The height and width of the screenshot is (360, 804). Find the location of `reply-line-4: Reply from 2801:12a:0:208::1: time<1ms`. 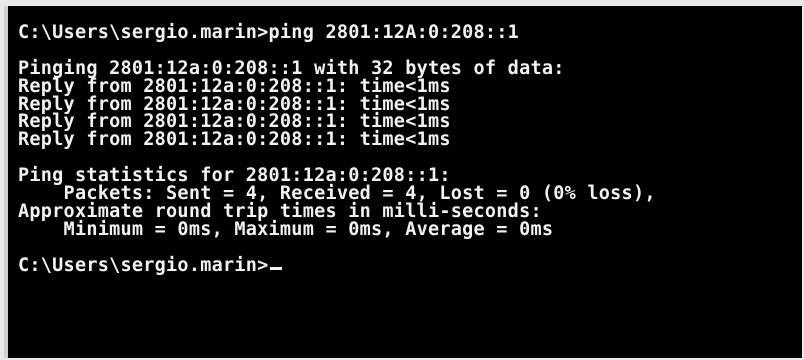

reply-line-4: Reply from 2801:12a:0:208::1: time<1ms is located at coordinates (234, 140).